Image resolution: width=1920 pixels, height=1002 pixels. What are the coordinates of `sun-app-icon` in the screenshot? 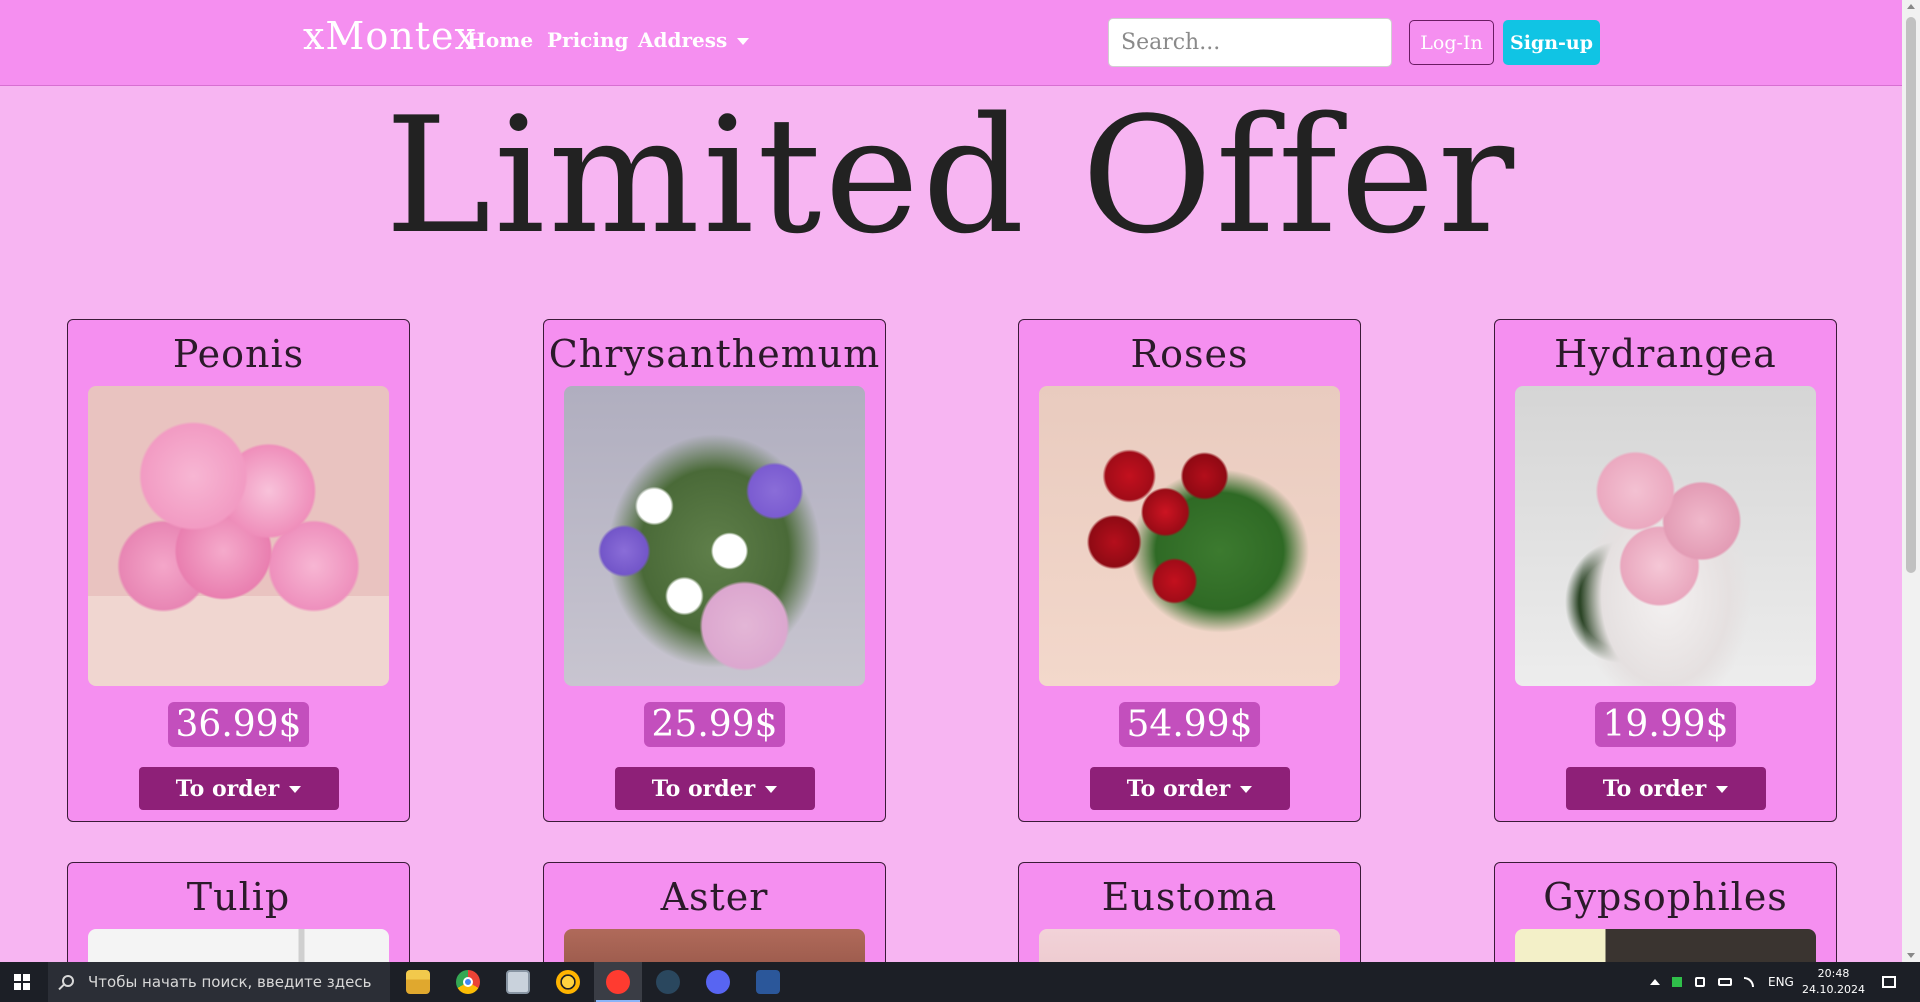 It's located at (568, 982).